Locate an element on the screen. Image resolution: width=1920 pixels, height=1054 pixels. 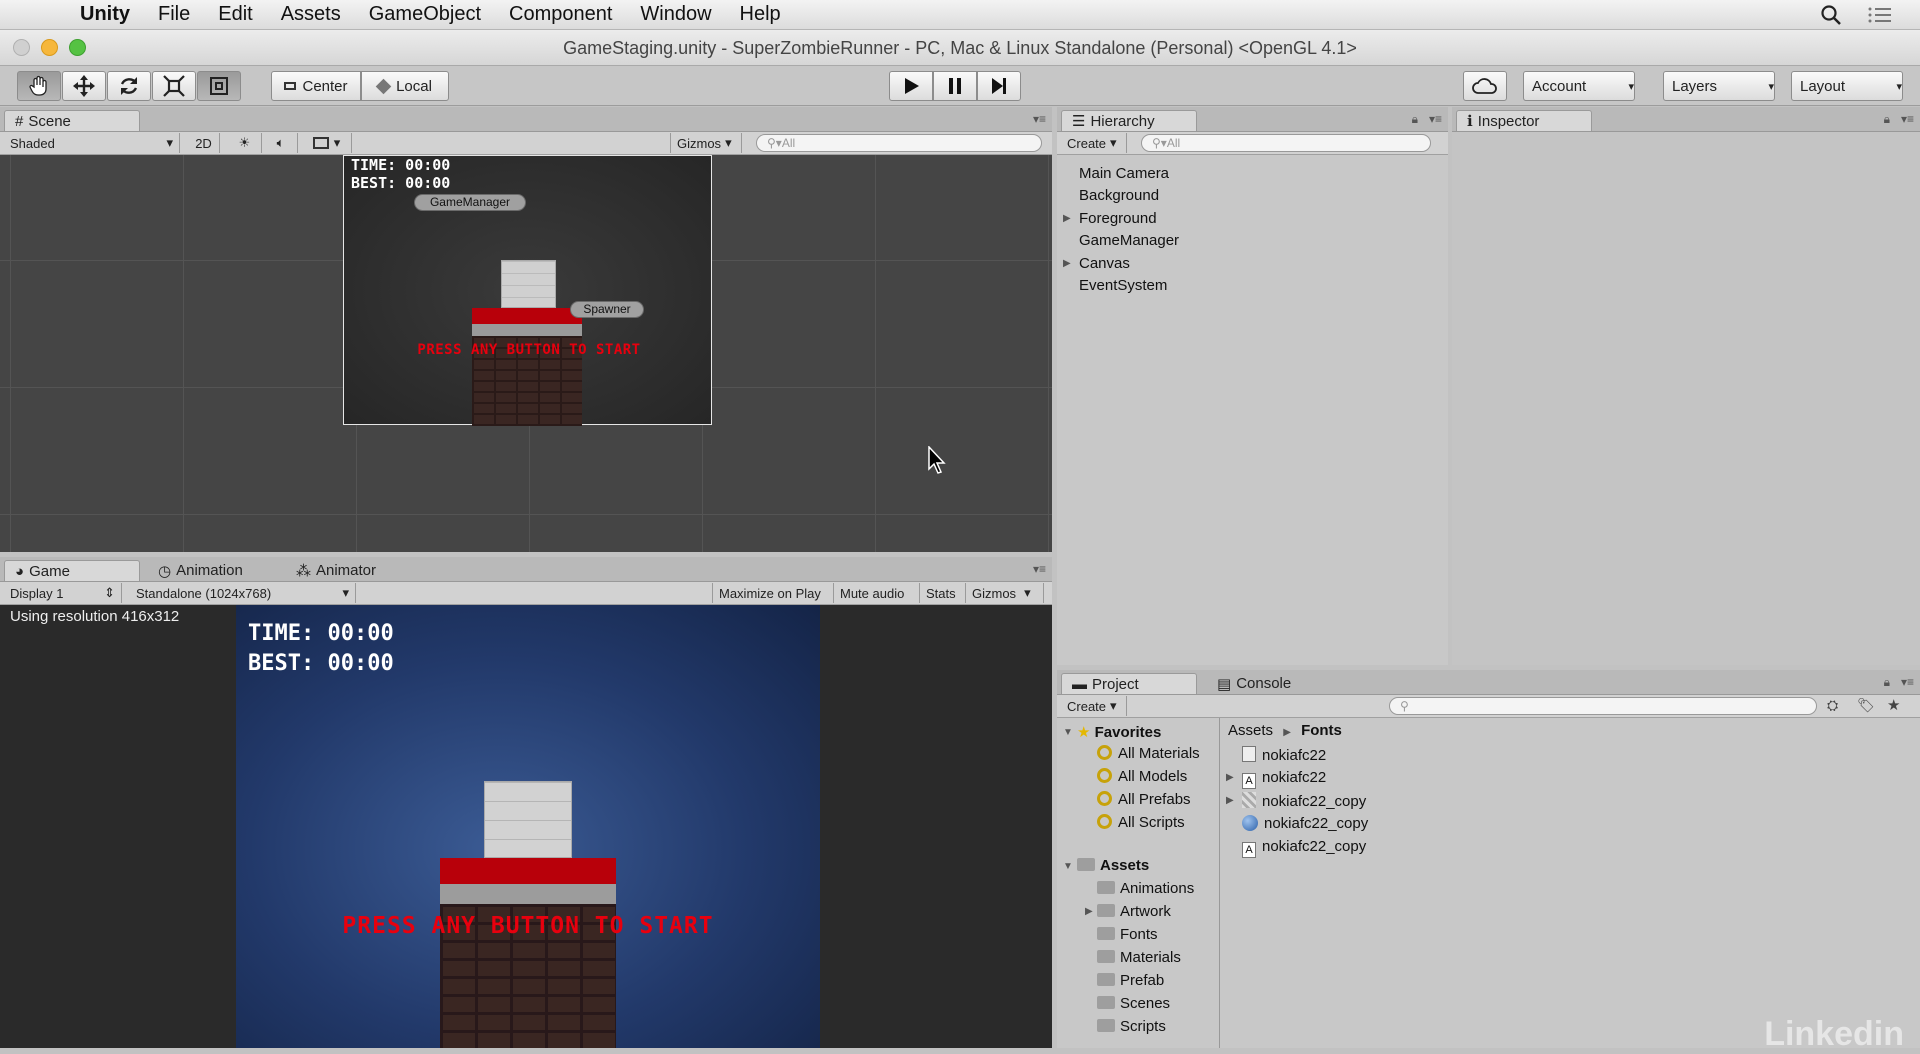
file-item: nokiafc22 is located at coordinates (1284, 755).